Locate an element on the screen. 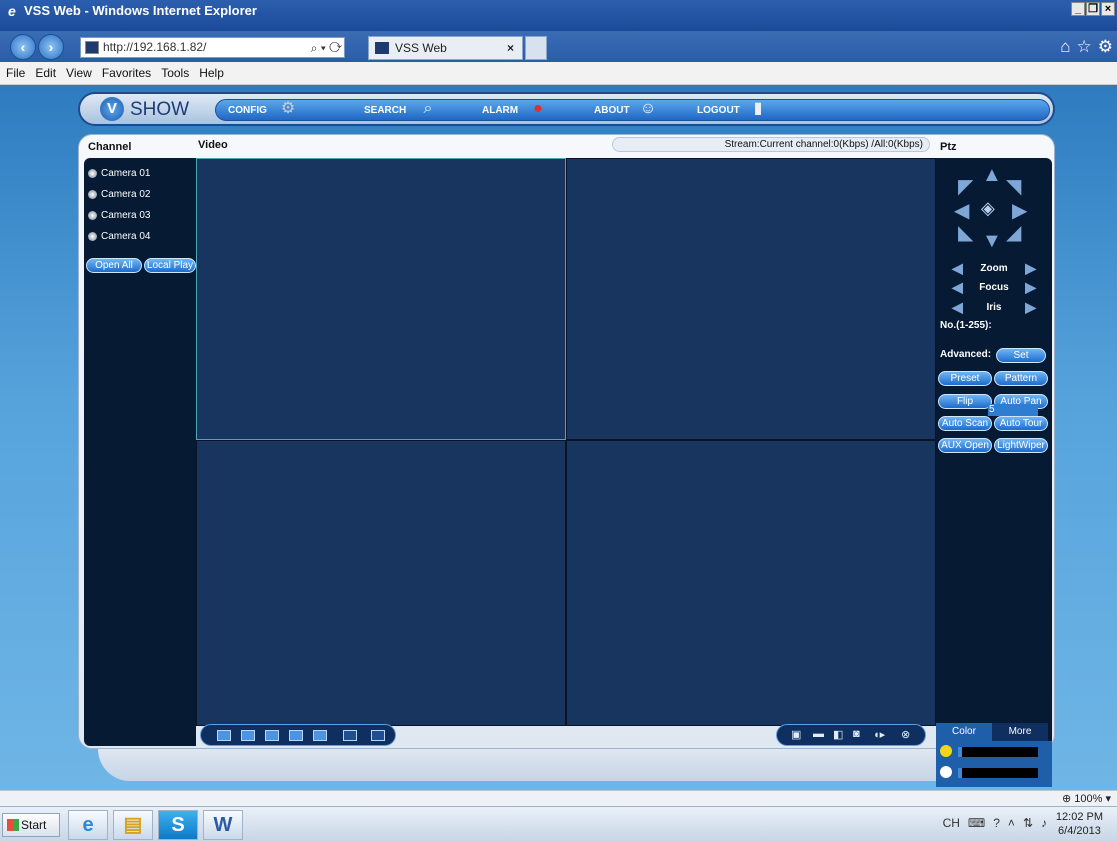 This screenshot has height=841, width=1117. address-tools: ⌕ ▾ ⟳ is located at coordinates (326, 48).